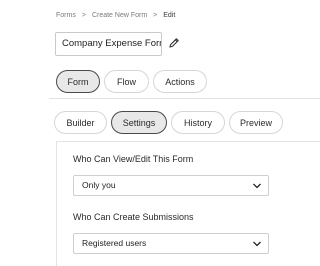  I want to click on tab-form: Form, so click(78, 81).